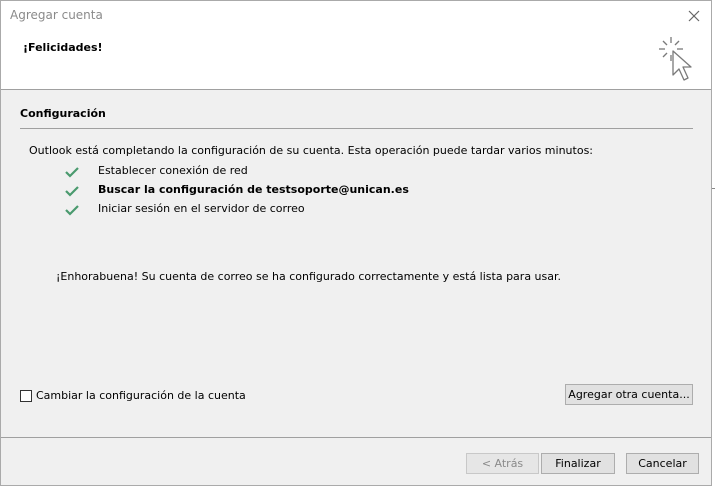  I want to click on close-icon, so click(694, 16).